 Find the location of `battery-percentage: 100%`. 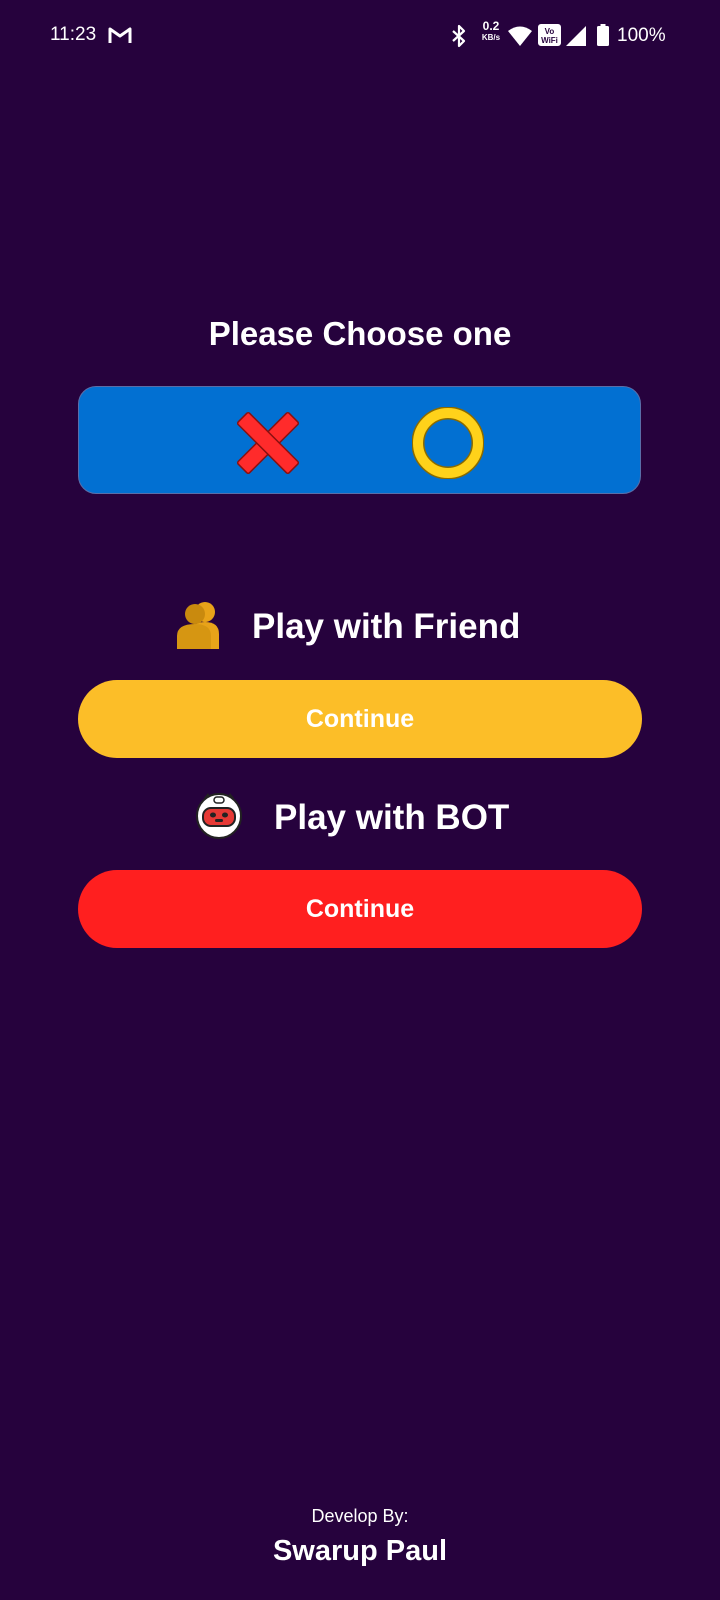

battery-percentage: 100% is located at coordinates (641, 35).